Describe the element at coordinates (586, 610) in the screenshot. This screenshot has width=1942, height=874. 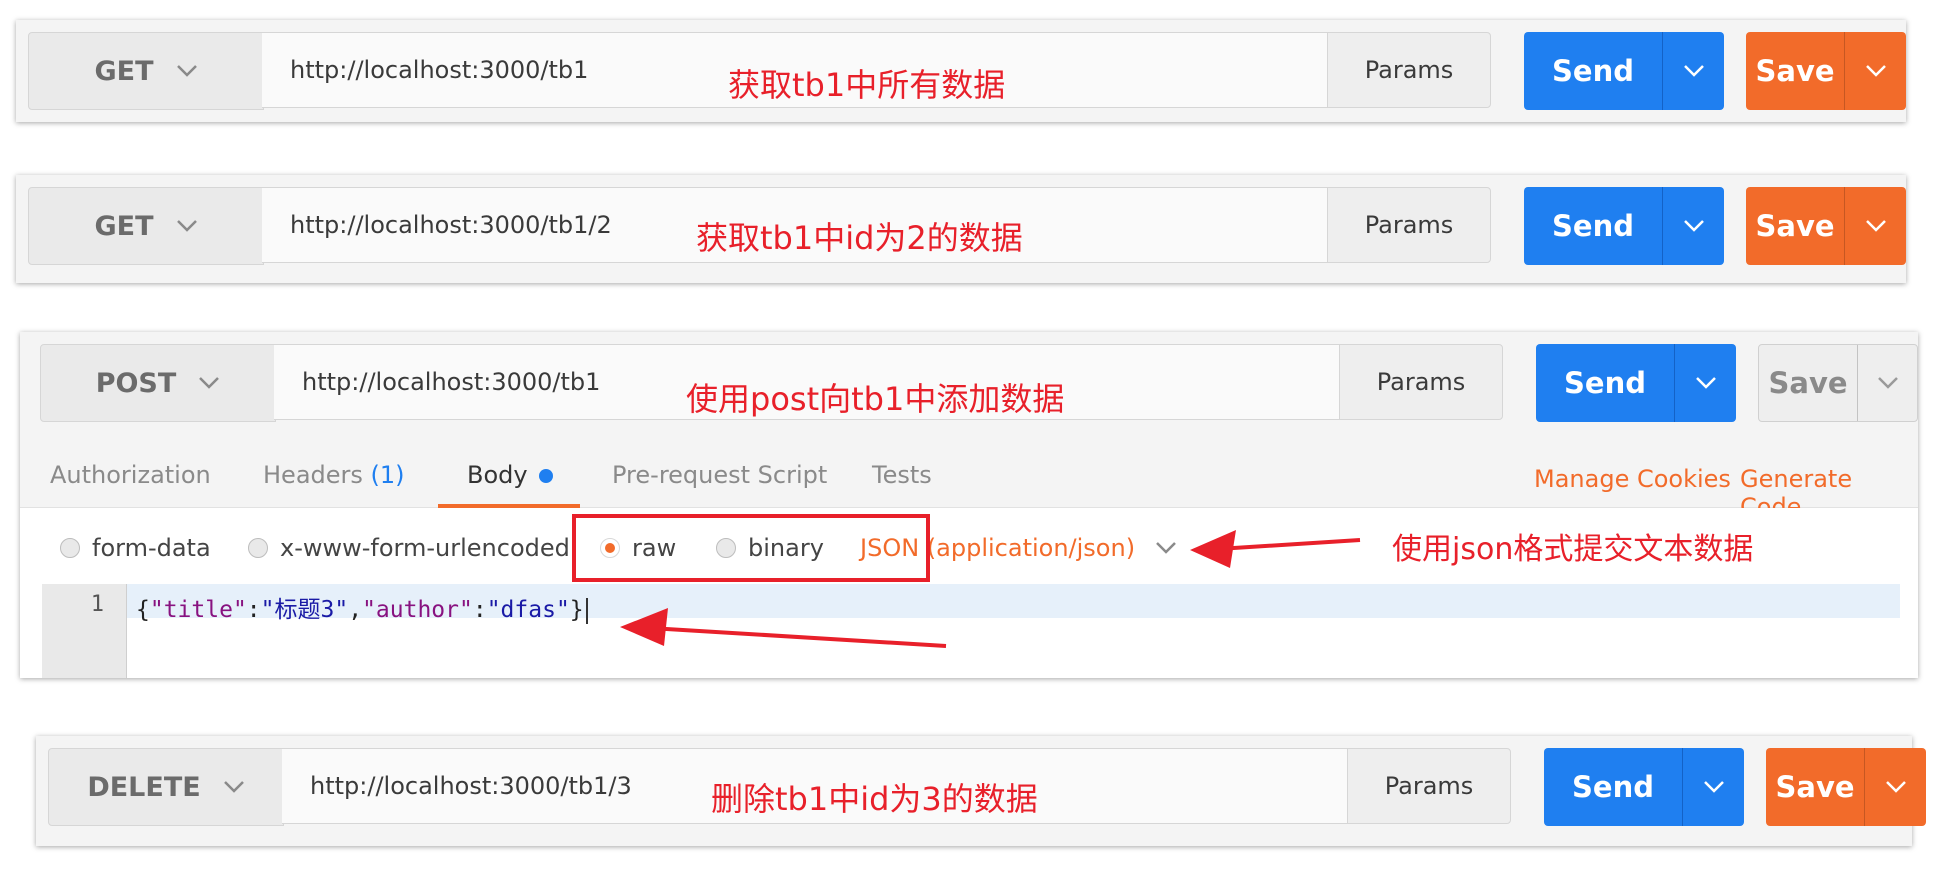
I see `text-cursor` at that location.